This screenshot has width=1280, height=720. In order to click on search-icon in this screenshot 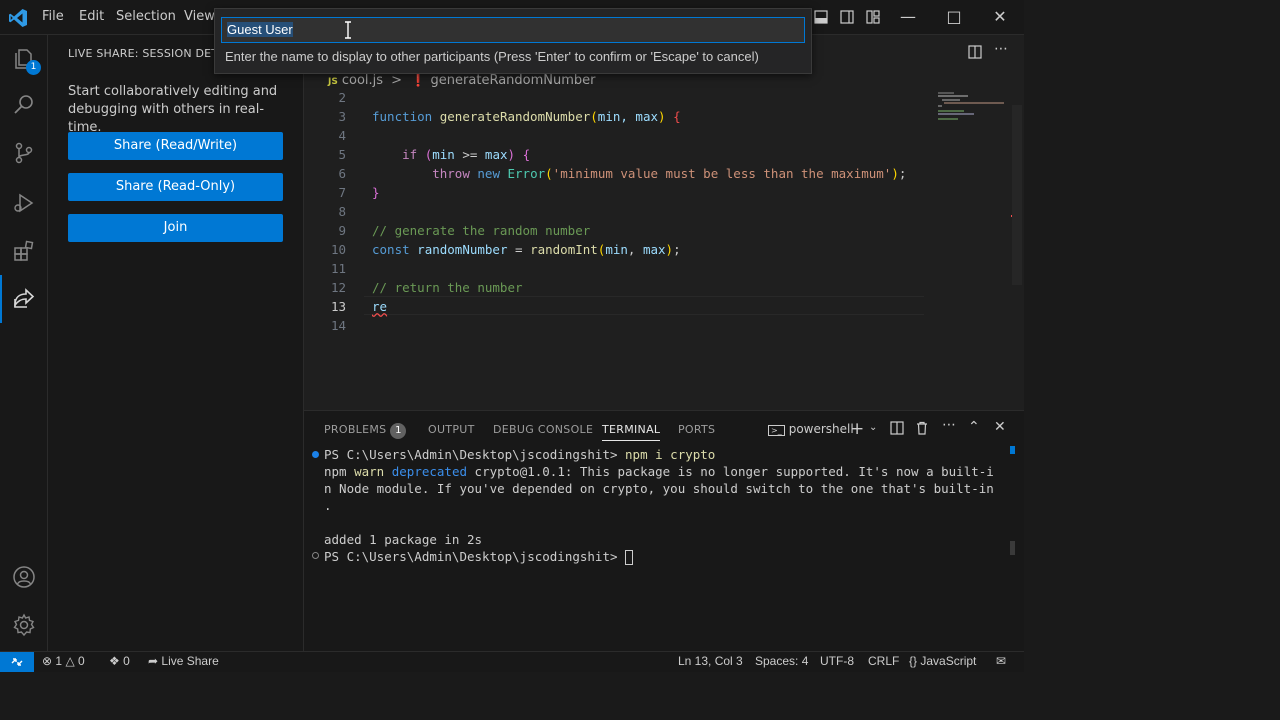, I will do `click(24, 105)`.